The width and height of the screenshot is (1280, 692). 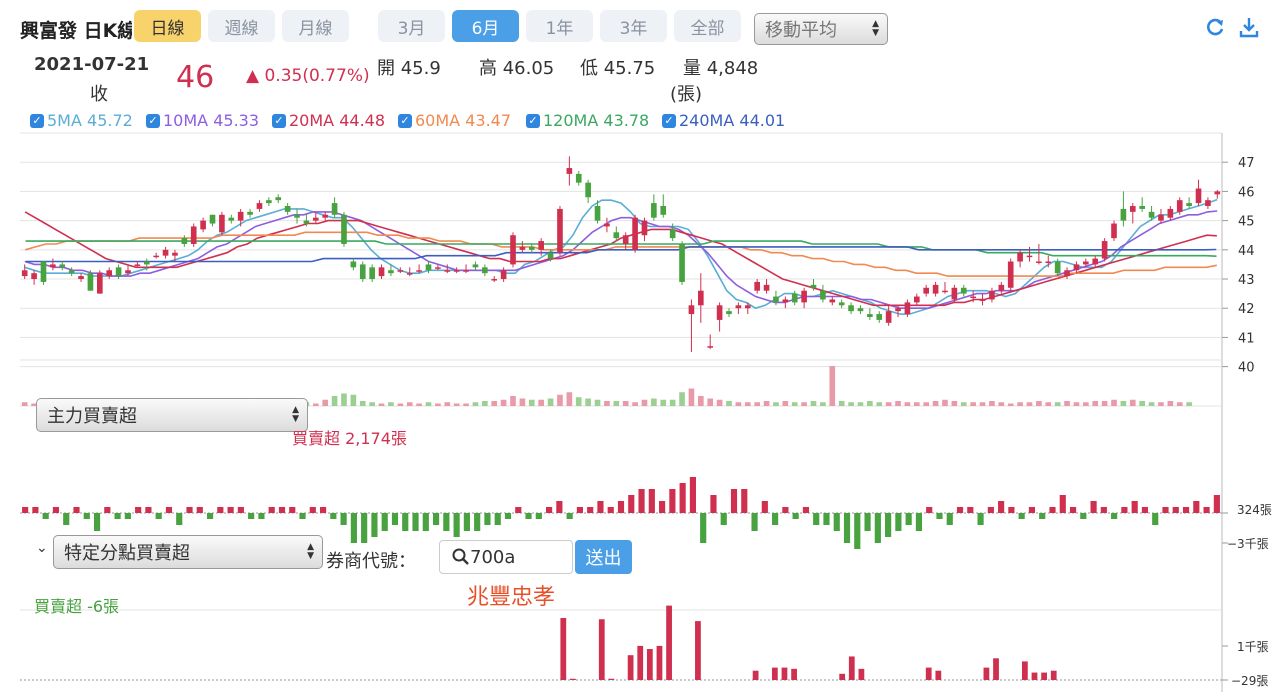 What do you see at coordinates (1246, 368) in the screenshot?
I see `price-tick-label: 40` at bounding box center [1246, 368].